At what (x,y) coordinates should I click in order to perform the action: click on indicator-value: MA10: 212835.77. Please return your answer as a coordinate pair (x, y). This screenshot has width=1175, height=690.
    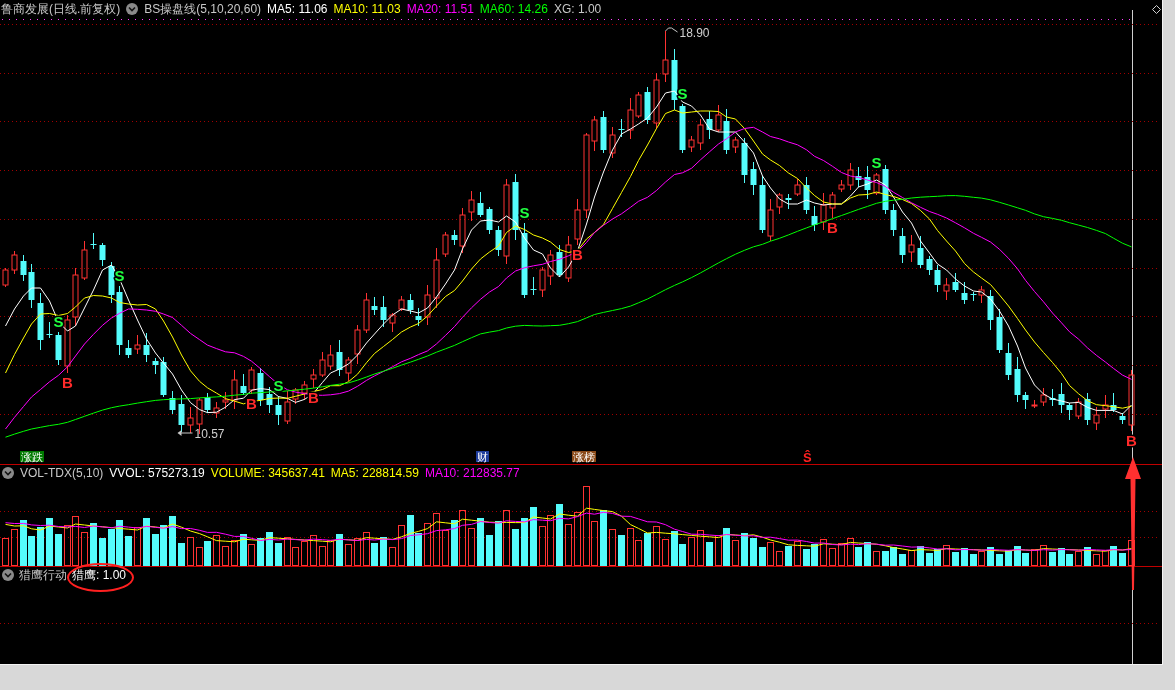
    Looking at the image, I should click on (472, 473).